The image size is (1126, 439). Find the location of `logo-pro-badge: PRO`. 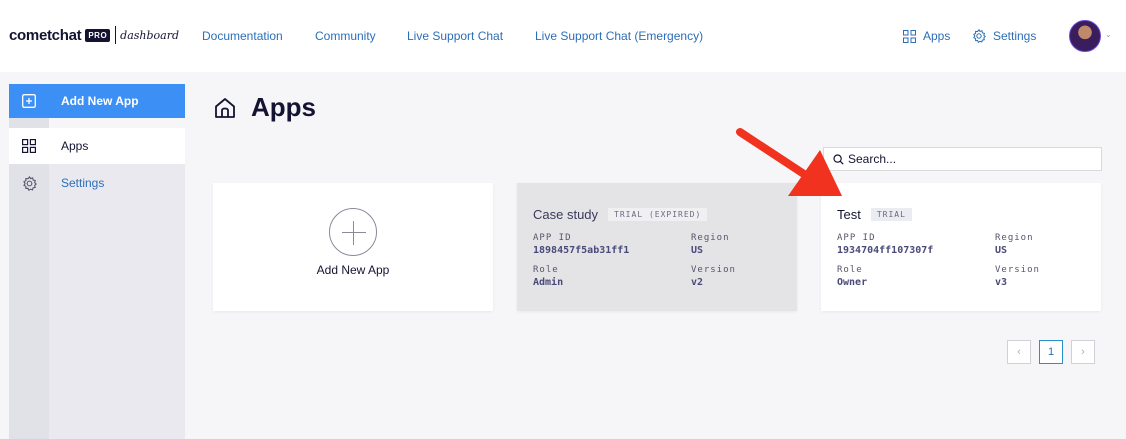

logo-pro-badge: PRO is located at coordinates (98, 35).